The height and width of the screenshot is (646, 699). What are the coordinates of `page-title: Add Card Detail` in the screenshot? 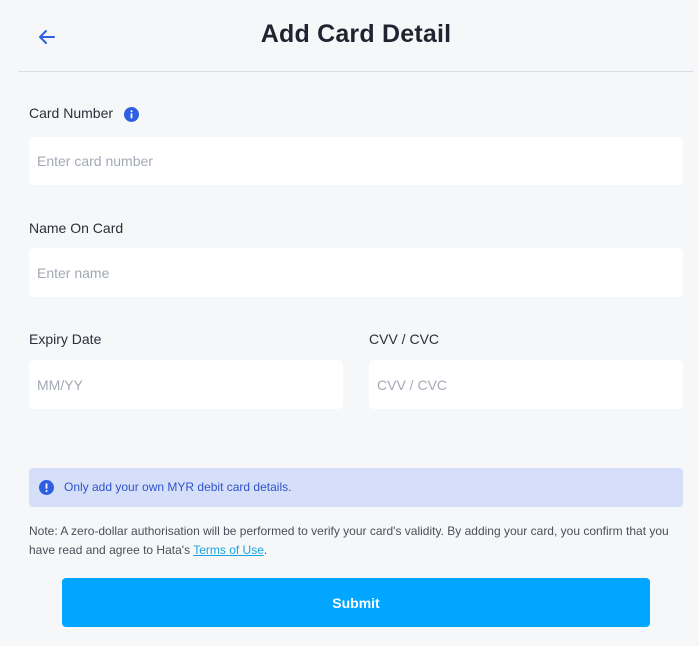 It's located at (356, 34).